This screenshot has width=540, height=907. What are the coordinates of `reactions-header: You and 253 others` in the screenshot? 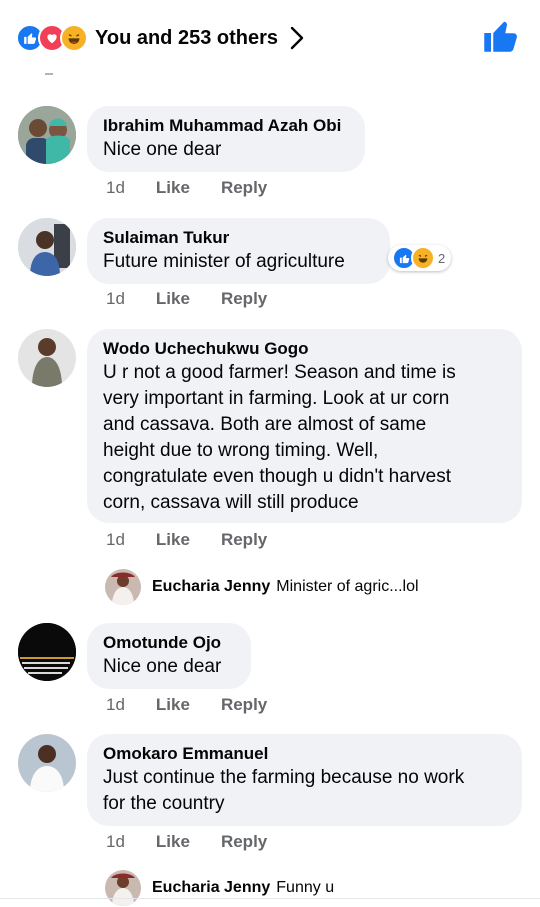 It's located at (270, 37).